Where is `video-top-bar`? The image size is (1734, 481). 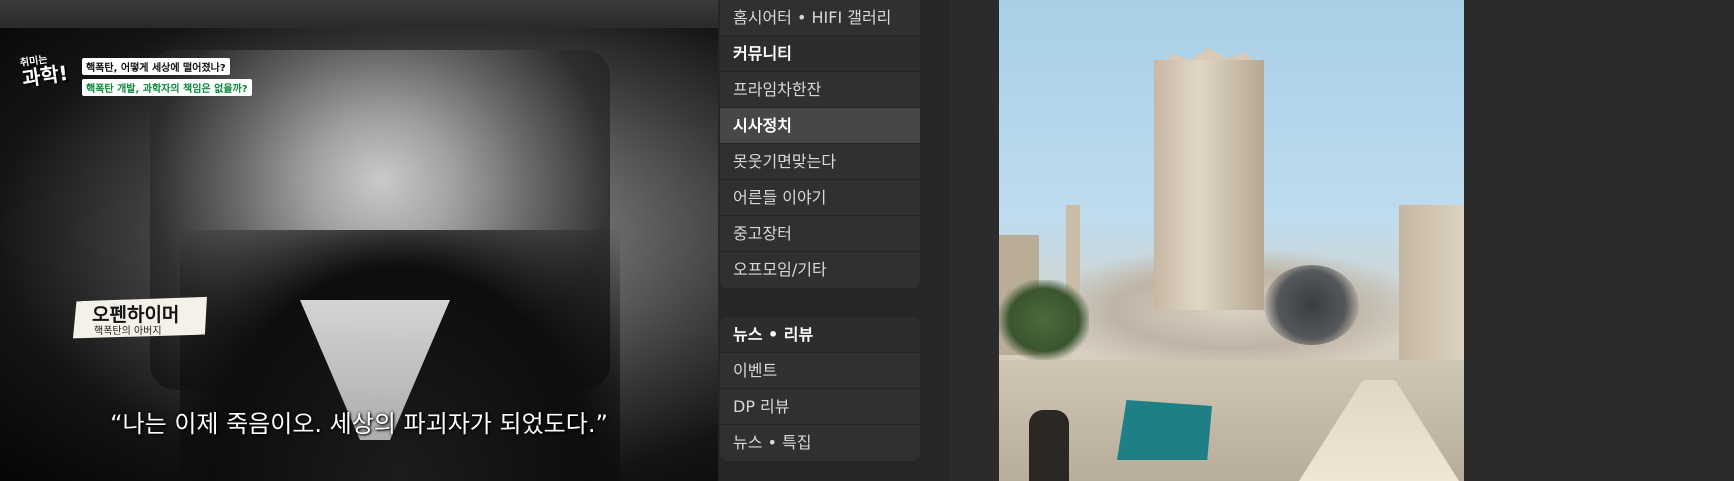 video-top-bar is located at coordinates (359, 14).